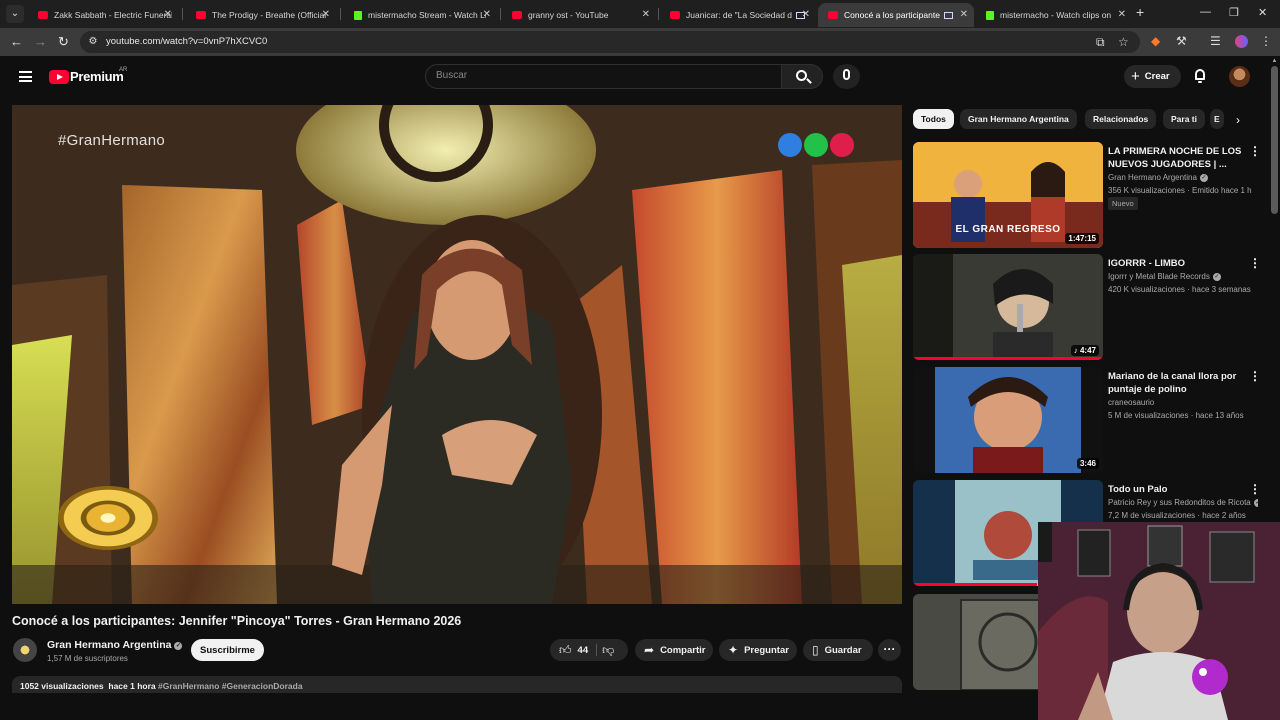 The height and width of the screenshot is (720, 1280). What do you see at coordinates (1087, 463) in the screenshot?
I see `duration-badge: 3:46` at bounding box center [1087, 463].